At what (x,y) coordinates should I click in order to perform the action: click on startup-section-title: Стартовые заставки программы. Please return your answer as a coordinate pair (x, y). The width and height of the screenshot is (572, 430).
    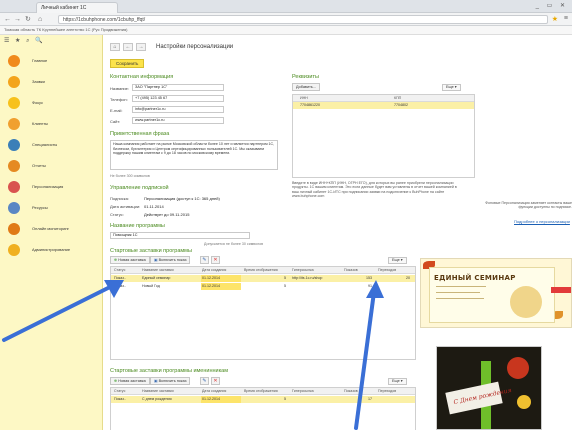
    Looking at the image, I should click on (151, 251).